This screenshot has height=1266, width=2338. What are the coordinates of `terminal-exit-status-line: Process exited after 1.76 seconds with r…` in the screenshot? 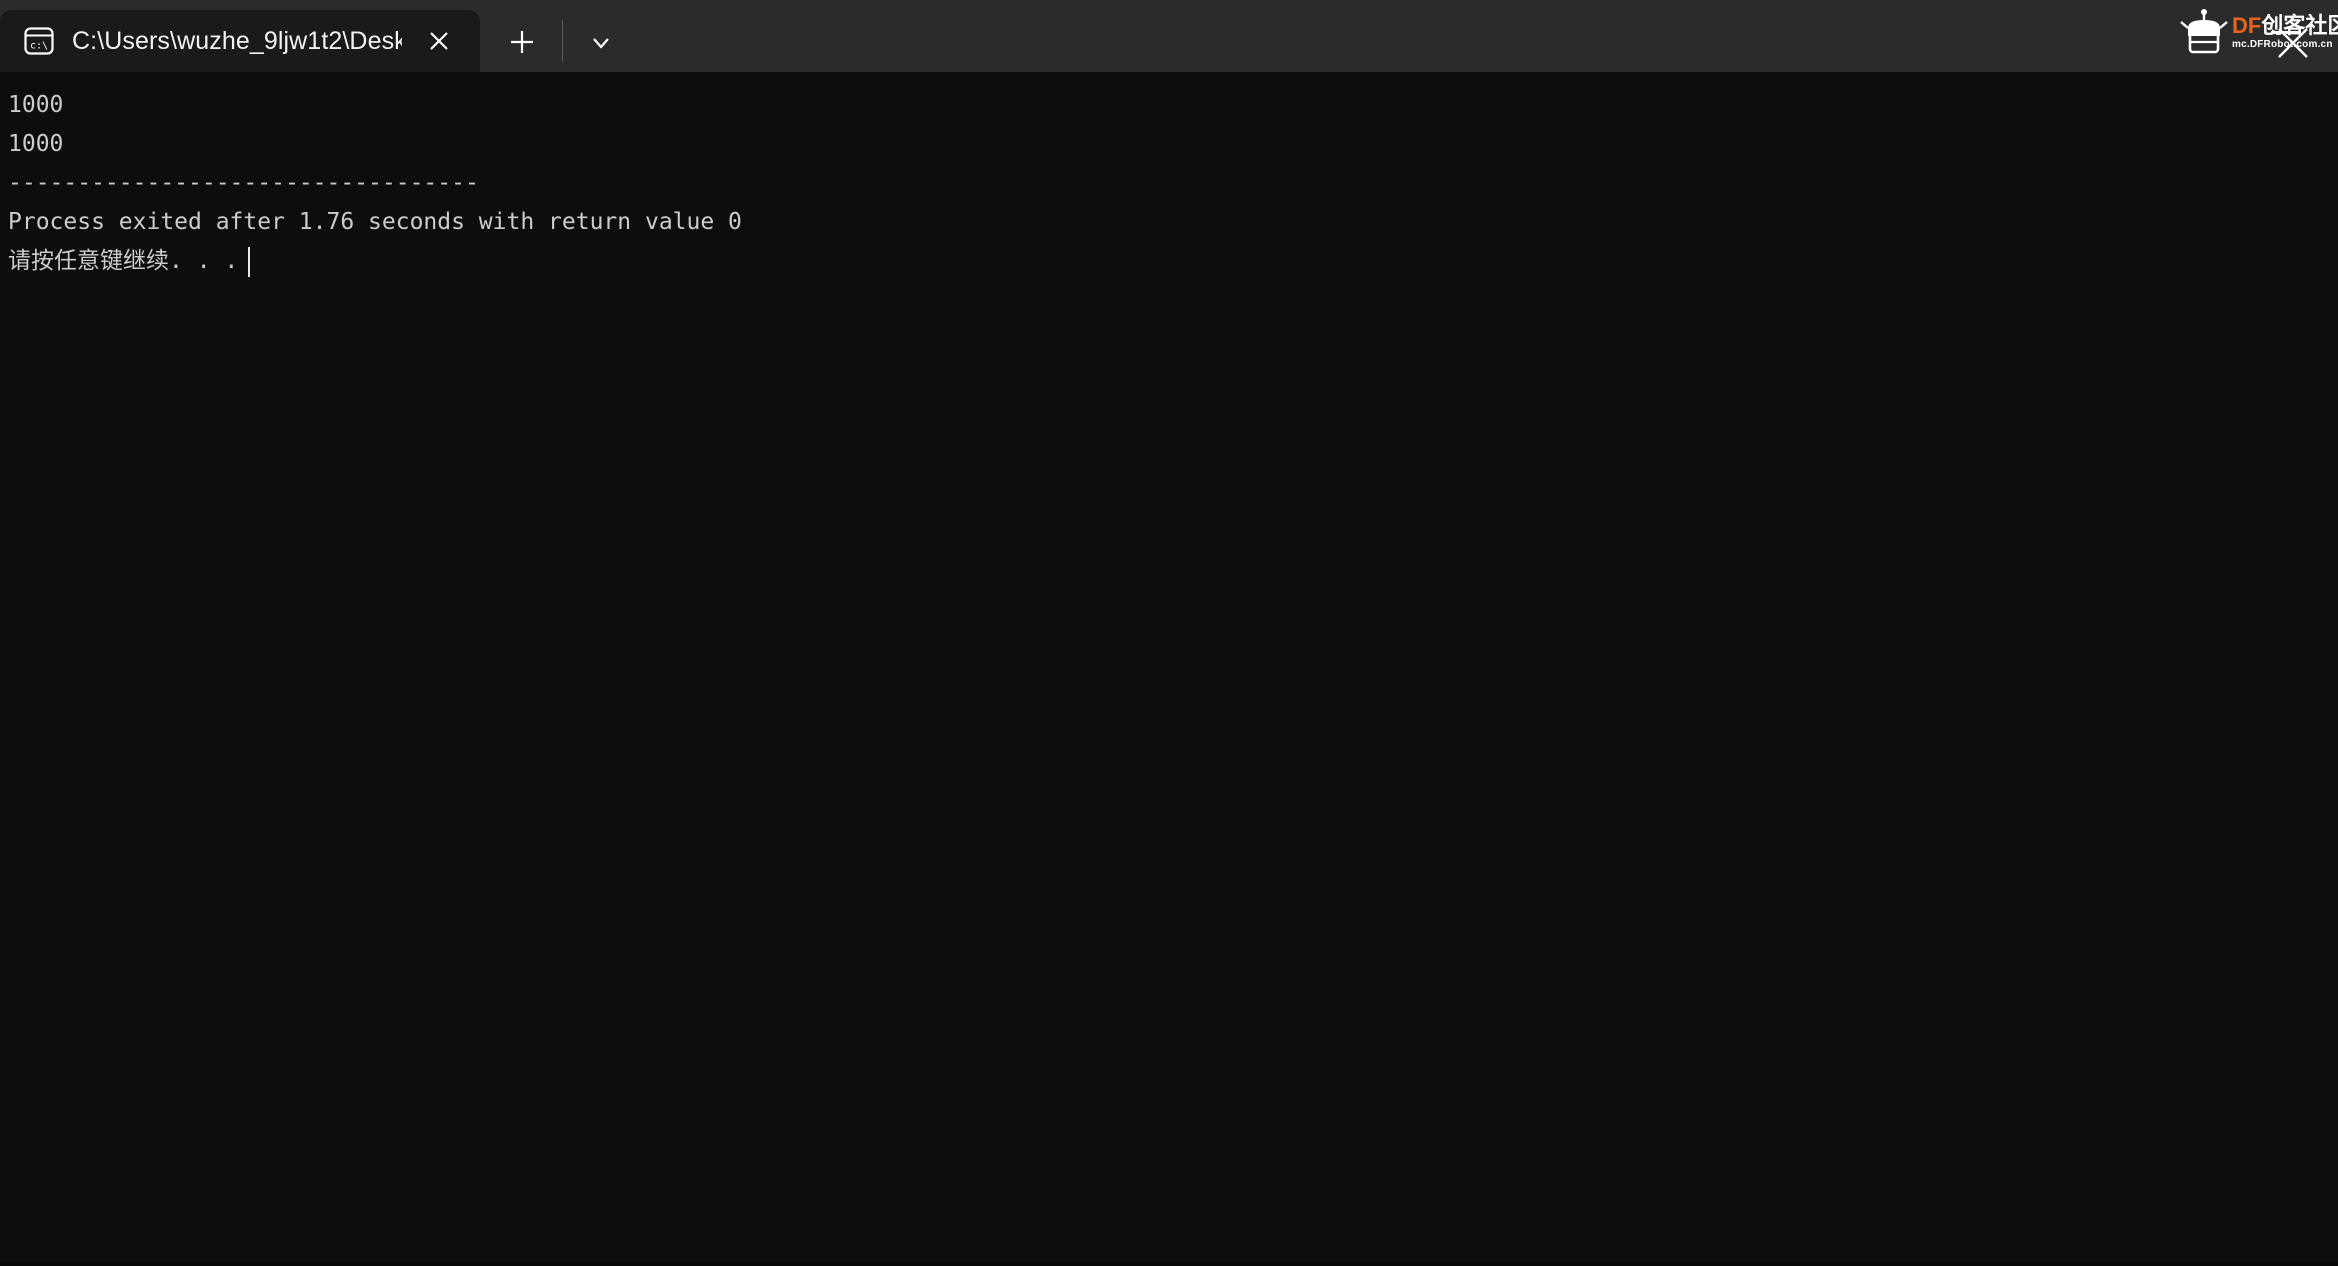 It's located at (375, 222).